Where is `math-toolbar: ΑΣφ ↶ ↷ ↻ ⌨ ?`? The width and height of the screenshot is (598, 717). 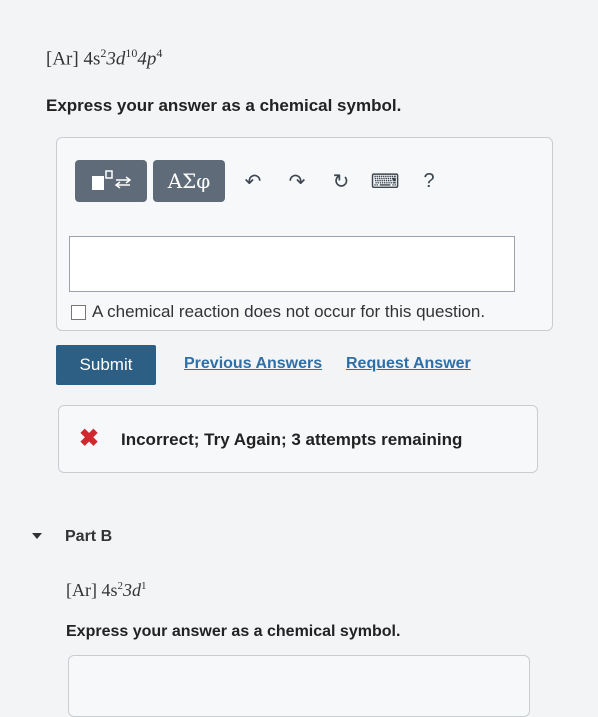
math-toolbar: ΑΣφ ↶ ↷ ↻ ⌨ ? is located at coordinates (263, 181).